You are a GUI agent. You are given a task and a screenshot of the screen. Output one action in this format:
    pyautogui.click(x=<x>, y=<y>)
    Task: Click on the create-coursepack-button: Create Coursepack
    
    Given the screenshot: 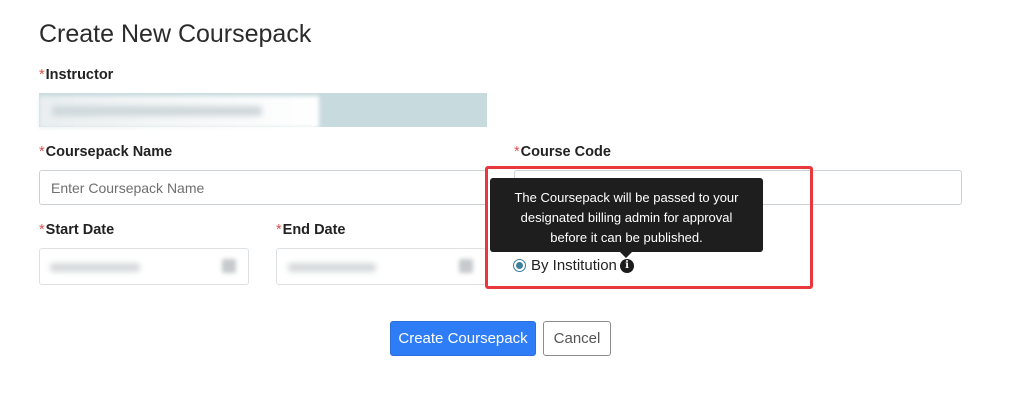 What is the action you would take?
    pyautogui.click(x=463, y=338)
    